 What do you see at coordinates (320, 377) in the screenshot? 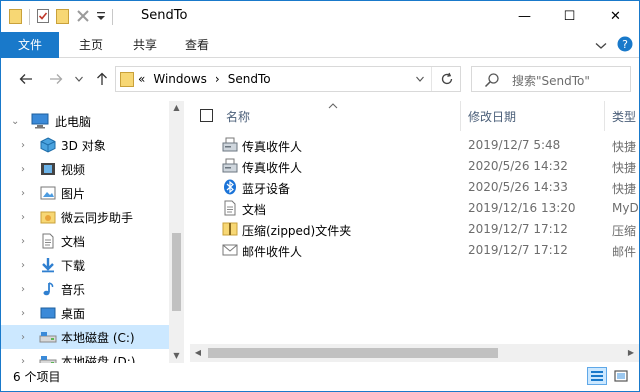
I see `status-bar: 6 个项目` at bounding box center [320, 377].